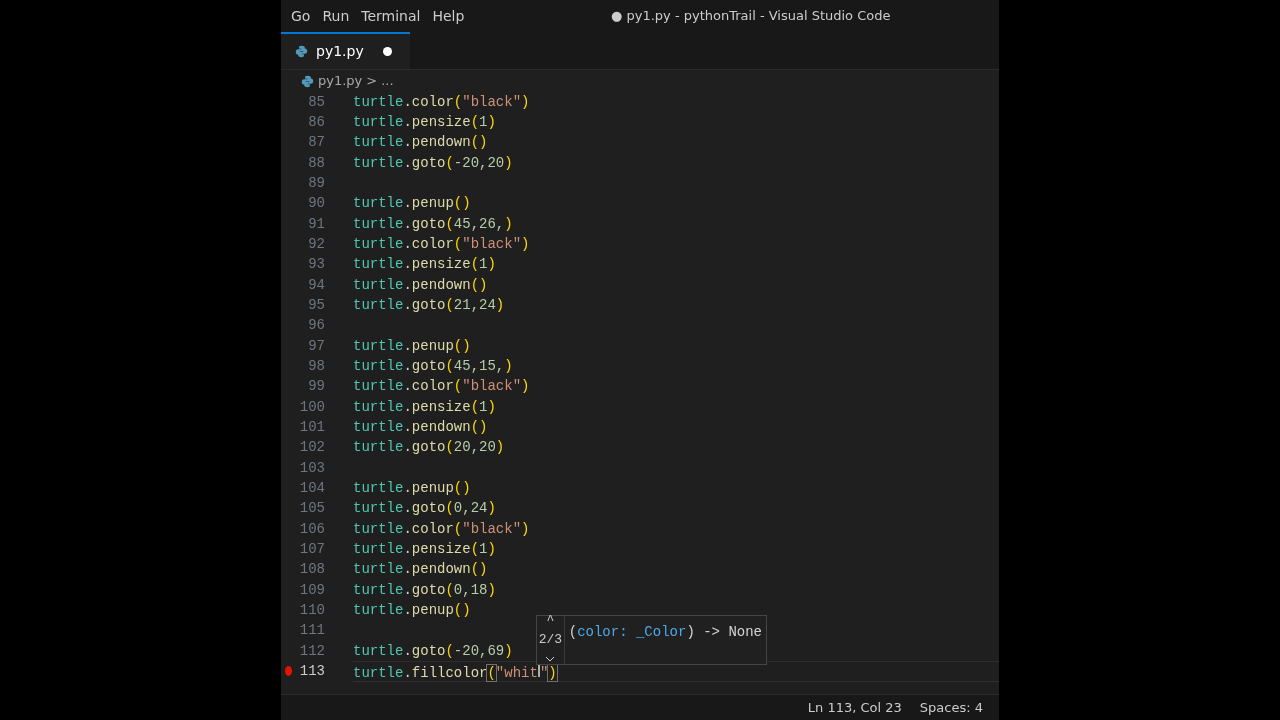 The width and height of the screenshot is (1280, 720). Describe the element at coordinates (316, 244) in the screenshot. I see `line-number: 92` at that location.